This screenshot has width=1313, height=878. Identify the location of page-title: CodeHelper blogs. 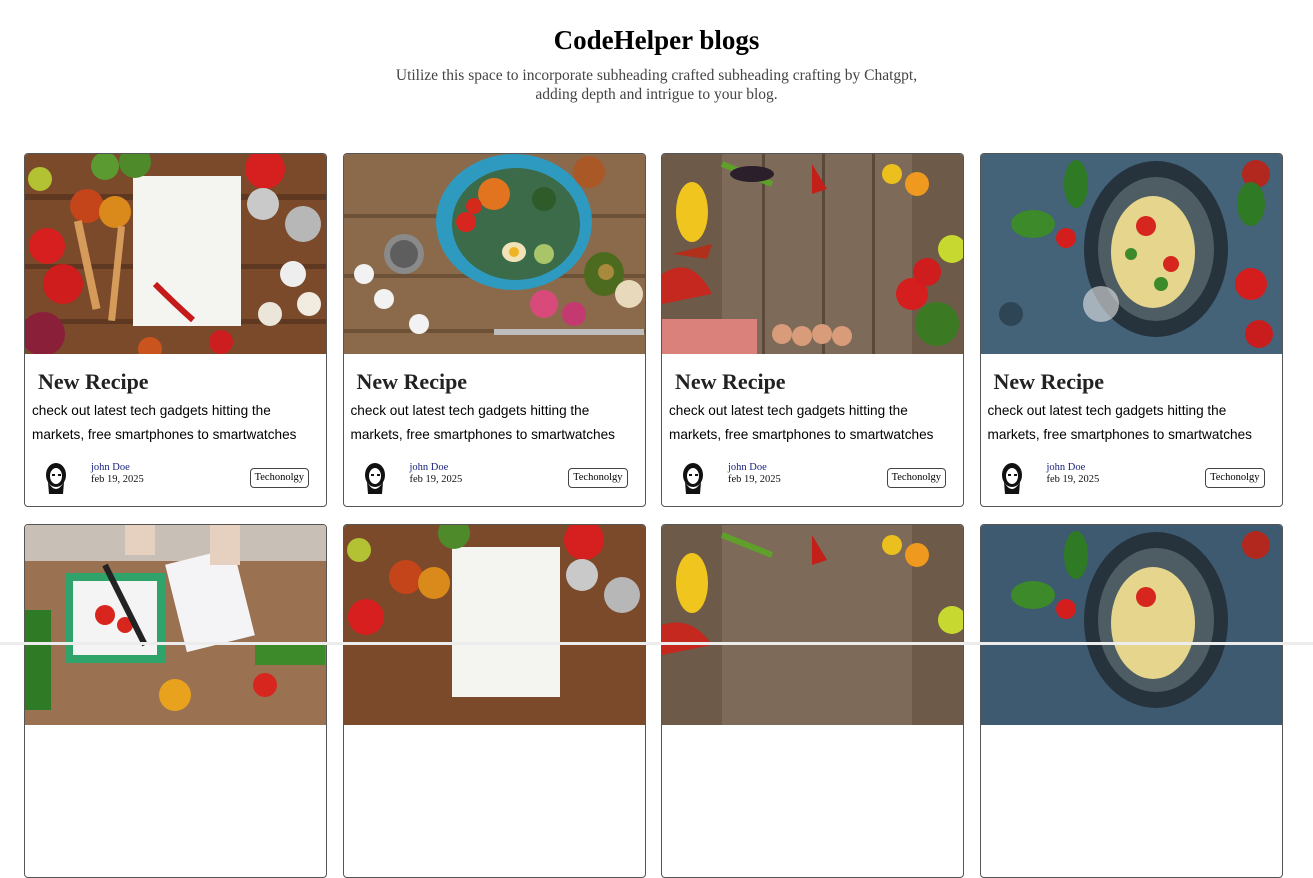
(656, 40).